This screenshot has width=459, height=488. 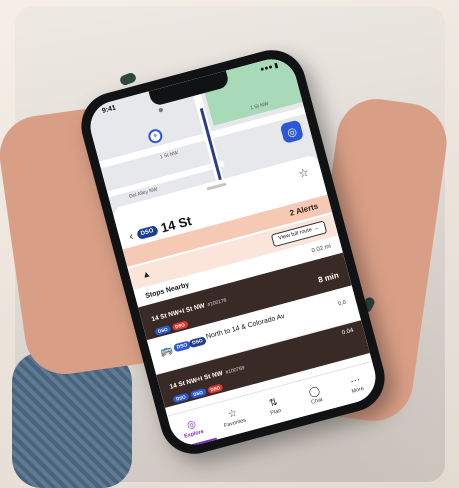 I want to click on star-icon: ☆, so click(x=304, y=173).